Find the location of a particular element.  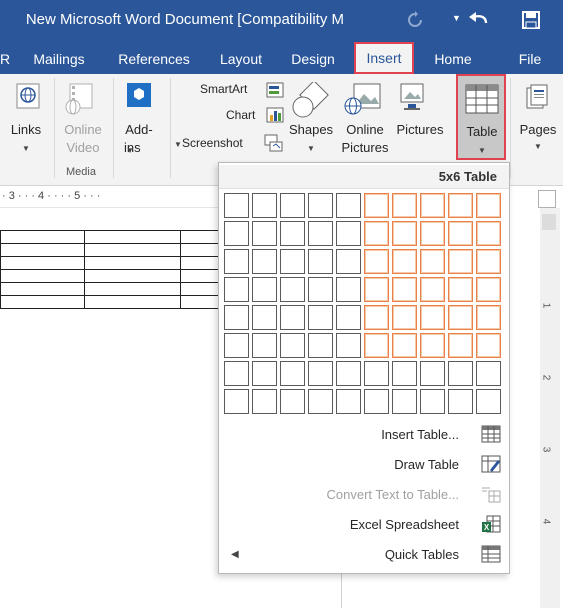

online-pictures-button: Online is located at coordinates (365, 129).